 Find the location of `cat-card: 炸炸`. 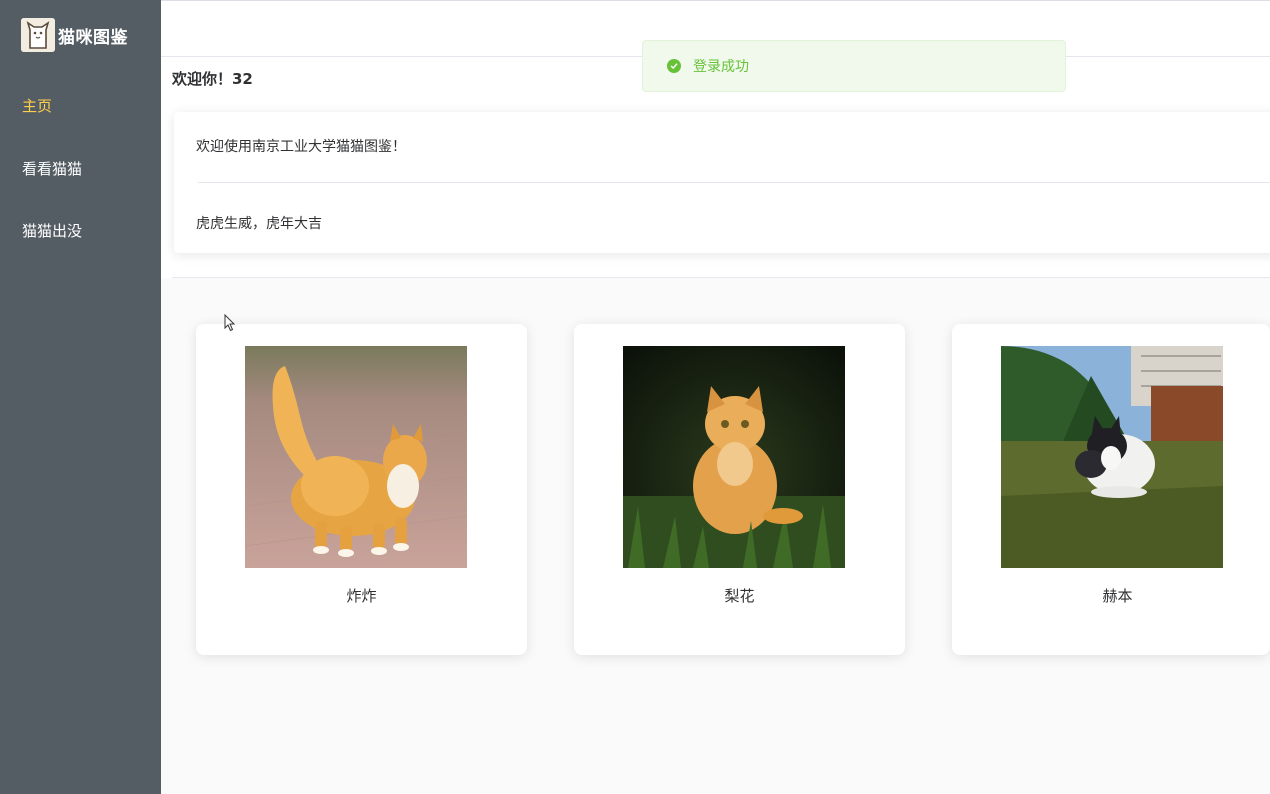

cat-card: 炸炸 is located at coordinates (361, 489).